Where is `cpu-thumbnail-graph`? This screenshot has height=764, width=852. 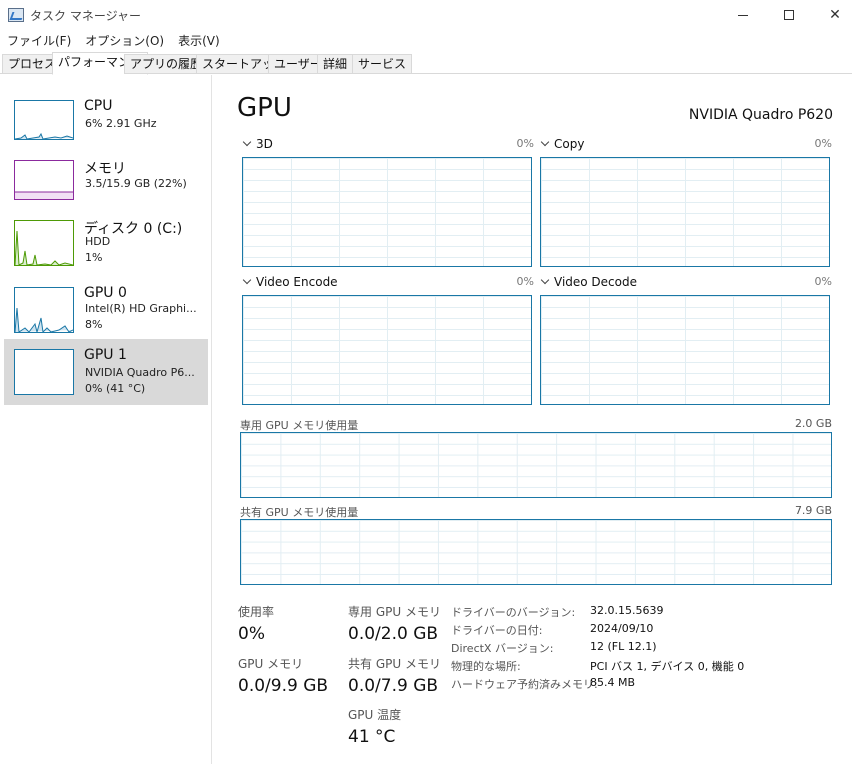 cpu-thumbnail-graph is located at coordinates (44, 120).